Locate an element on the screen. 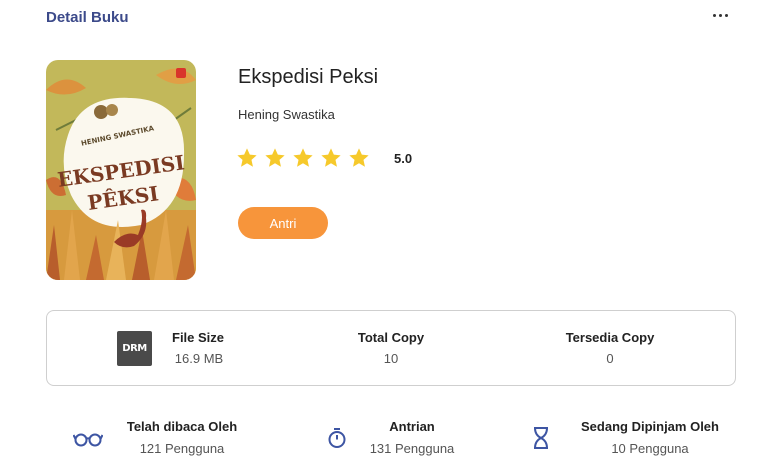 This screenshot has width=779, height=462. borrowing-label: Sedang Dipinjam Oleh is located at coordinates (650, 426).